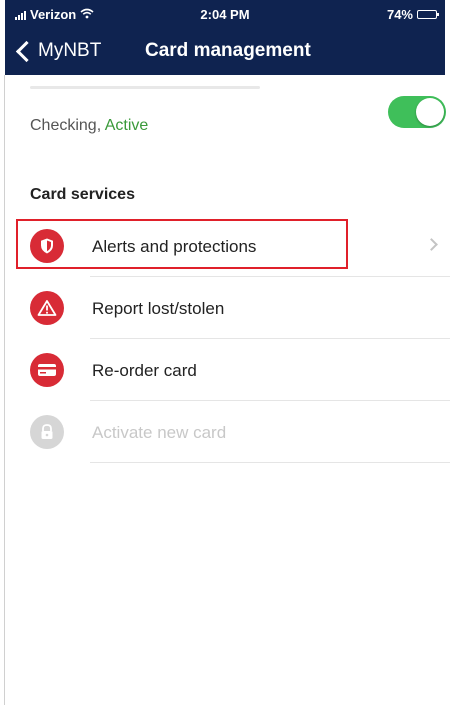 The image size is (450, 705). I want to click on card-active-toggle, so click(417, 112).